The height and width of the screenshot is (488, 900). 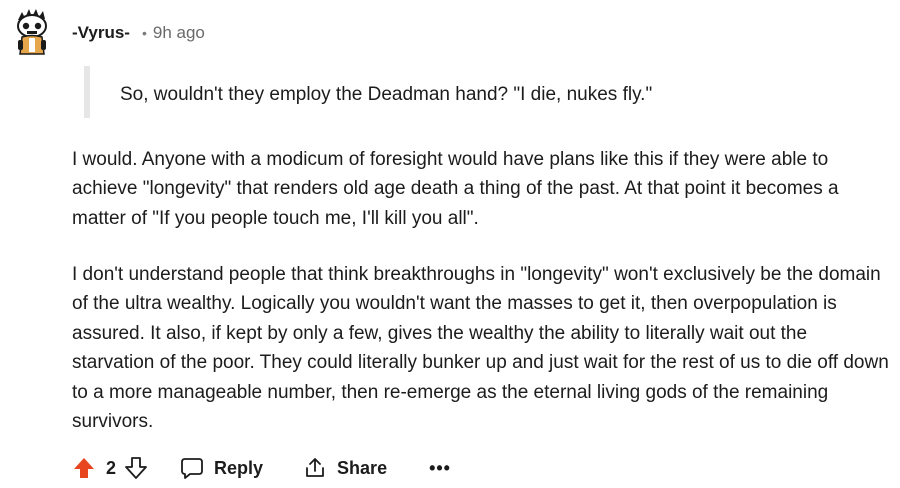 I want to click on comment-actions: 2 Reply Share •••, so click(x=261, y=468).